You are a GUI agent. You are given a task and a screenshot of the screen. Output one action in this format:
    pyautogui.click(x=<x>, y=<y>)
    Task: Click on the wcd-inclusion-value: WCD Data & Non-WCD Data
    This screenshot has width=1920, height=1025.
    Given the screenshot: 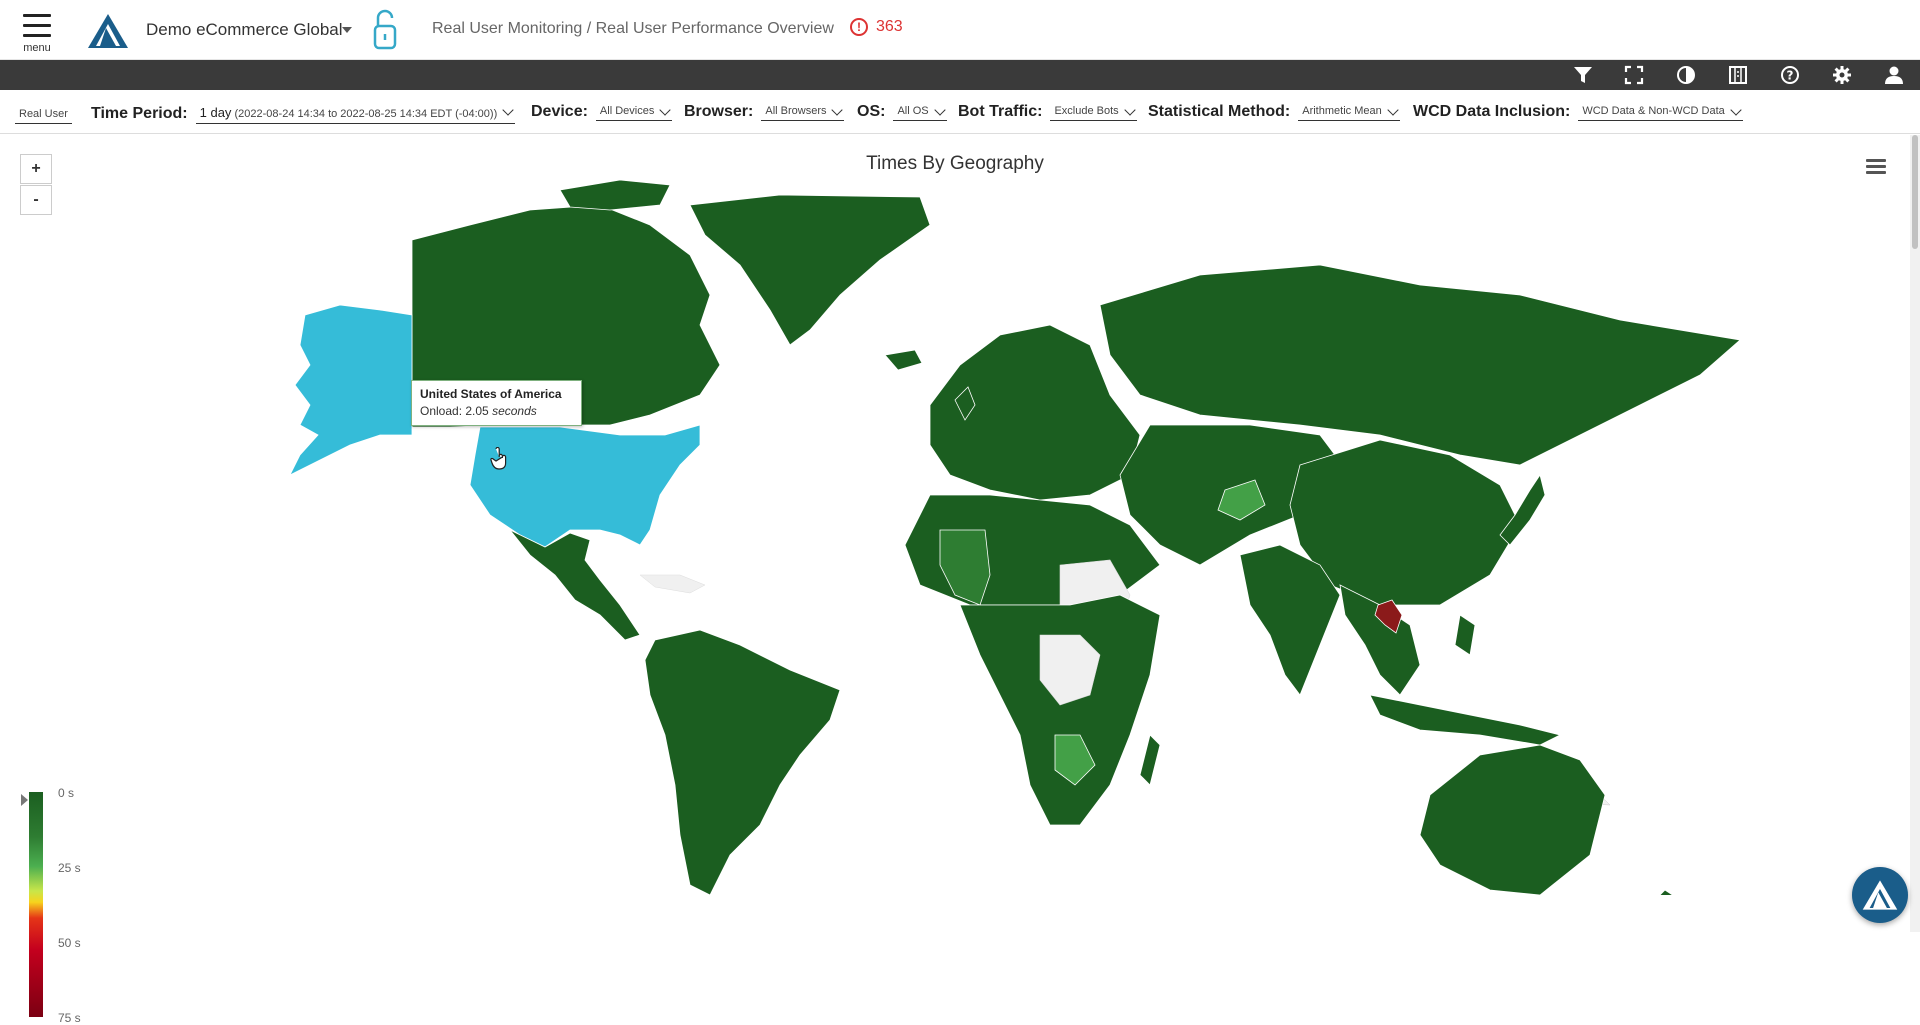 What is the action you would take?
    pyautogui.click(x=1653, y=111)
    